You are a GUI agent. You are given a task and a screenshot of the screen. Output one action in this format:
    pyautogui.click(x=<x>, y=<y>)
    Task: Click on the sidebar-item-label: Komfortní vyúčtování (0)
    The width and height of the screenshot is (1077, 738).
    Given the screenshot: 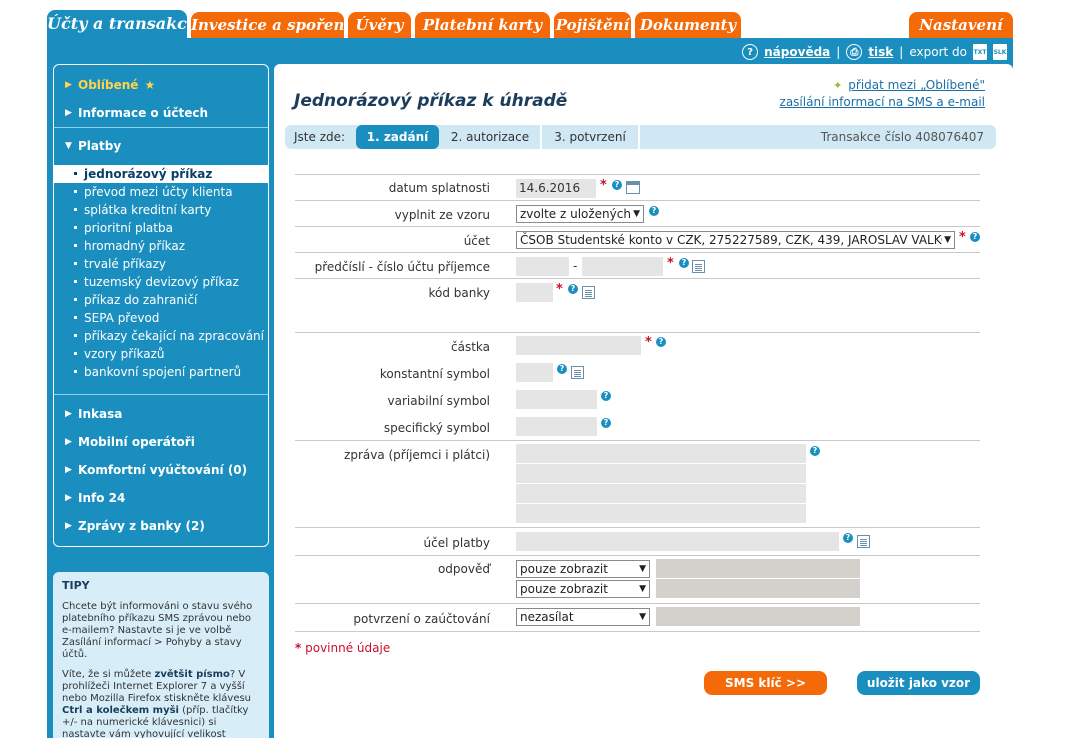 What is the action you would take?
    pyautogui.click(x=163, y=470)
    